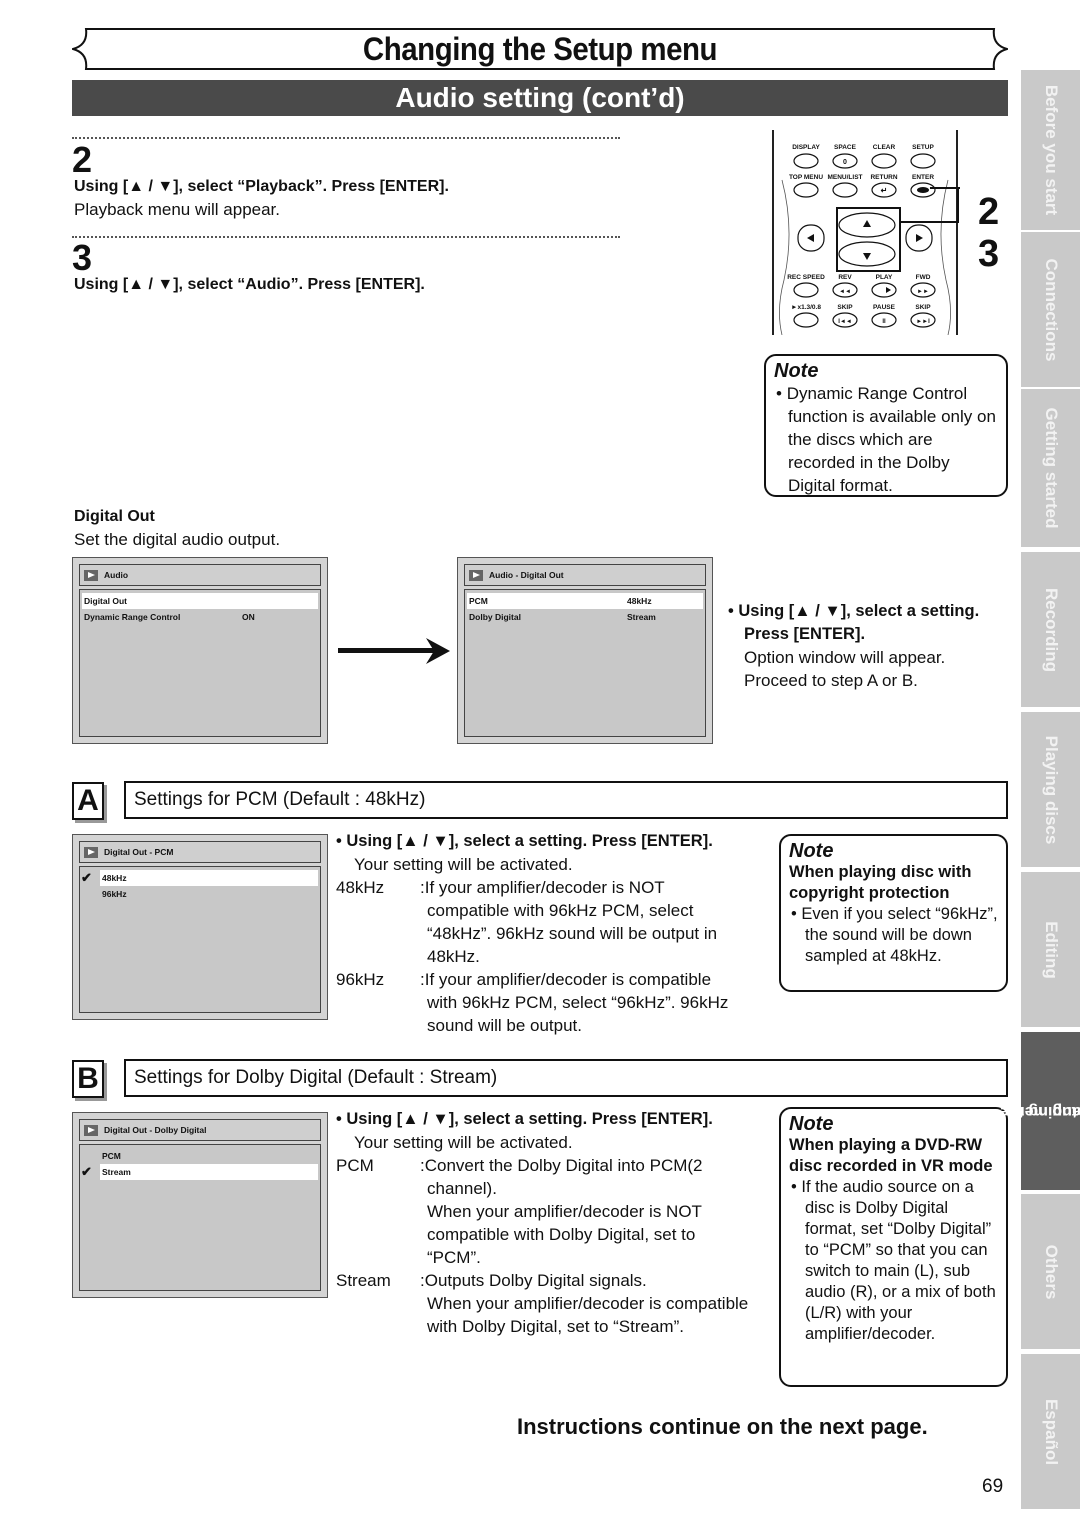 This screenshot has height=1524, width=1080. Describe the element at coordinates (1050, 629) in the screenshot. I see `tab-recording: Recording` at that location.